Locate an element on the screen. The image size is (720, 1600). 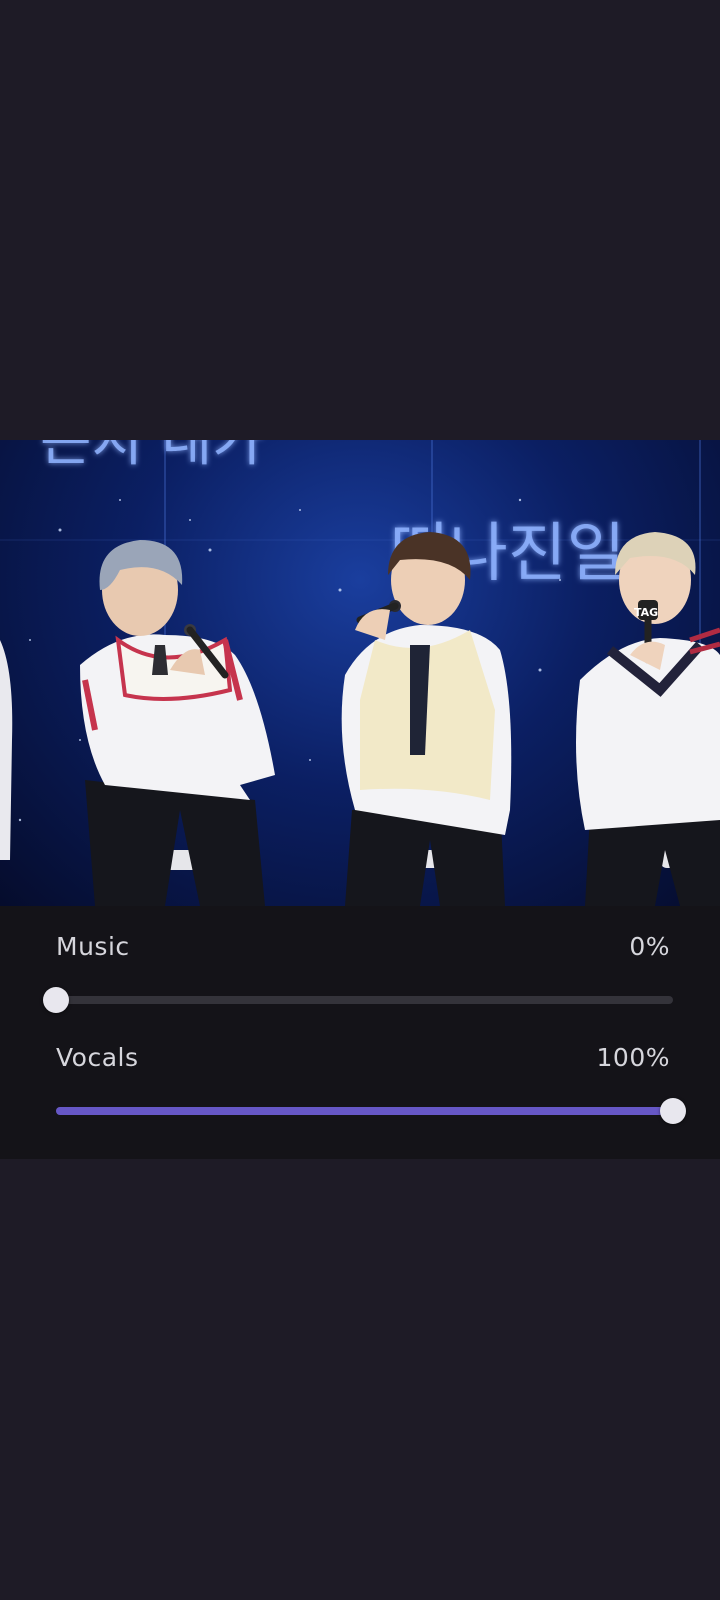
vocals-value: 100% is located at coordinates (633, 1057).